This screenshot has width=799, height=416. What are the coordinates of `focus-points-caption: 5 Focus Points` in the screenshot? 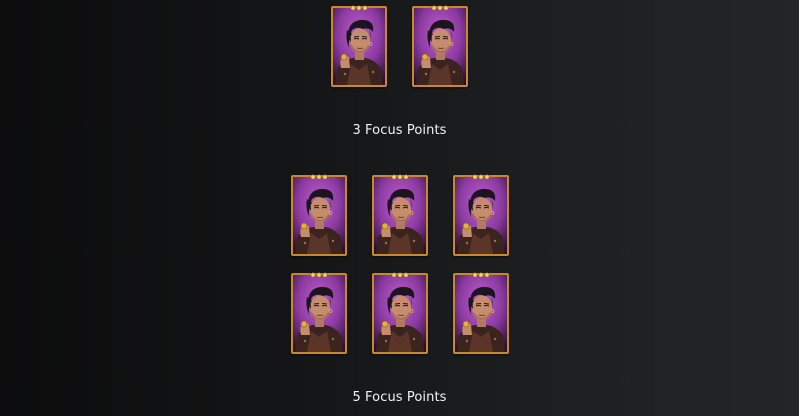 It's located at (399, 397).